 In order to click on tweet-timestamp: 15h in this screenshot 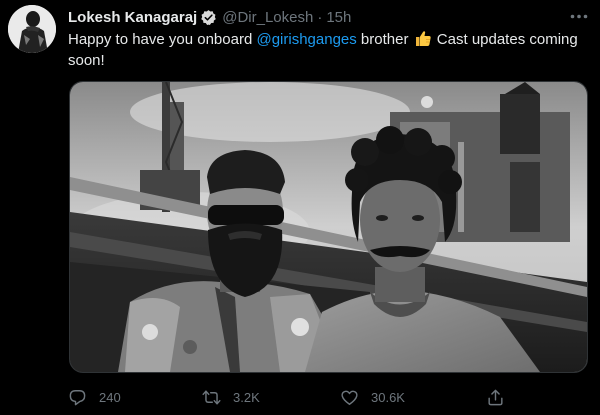, I will do `click(338, 17)`.